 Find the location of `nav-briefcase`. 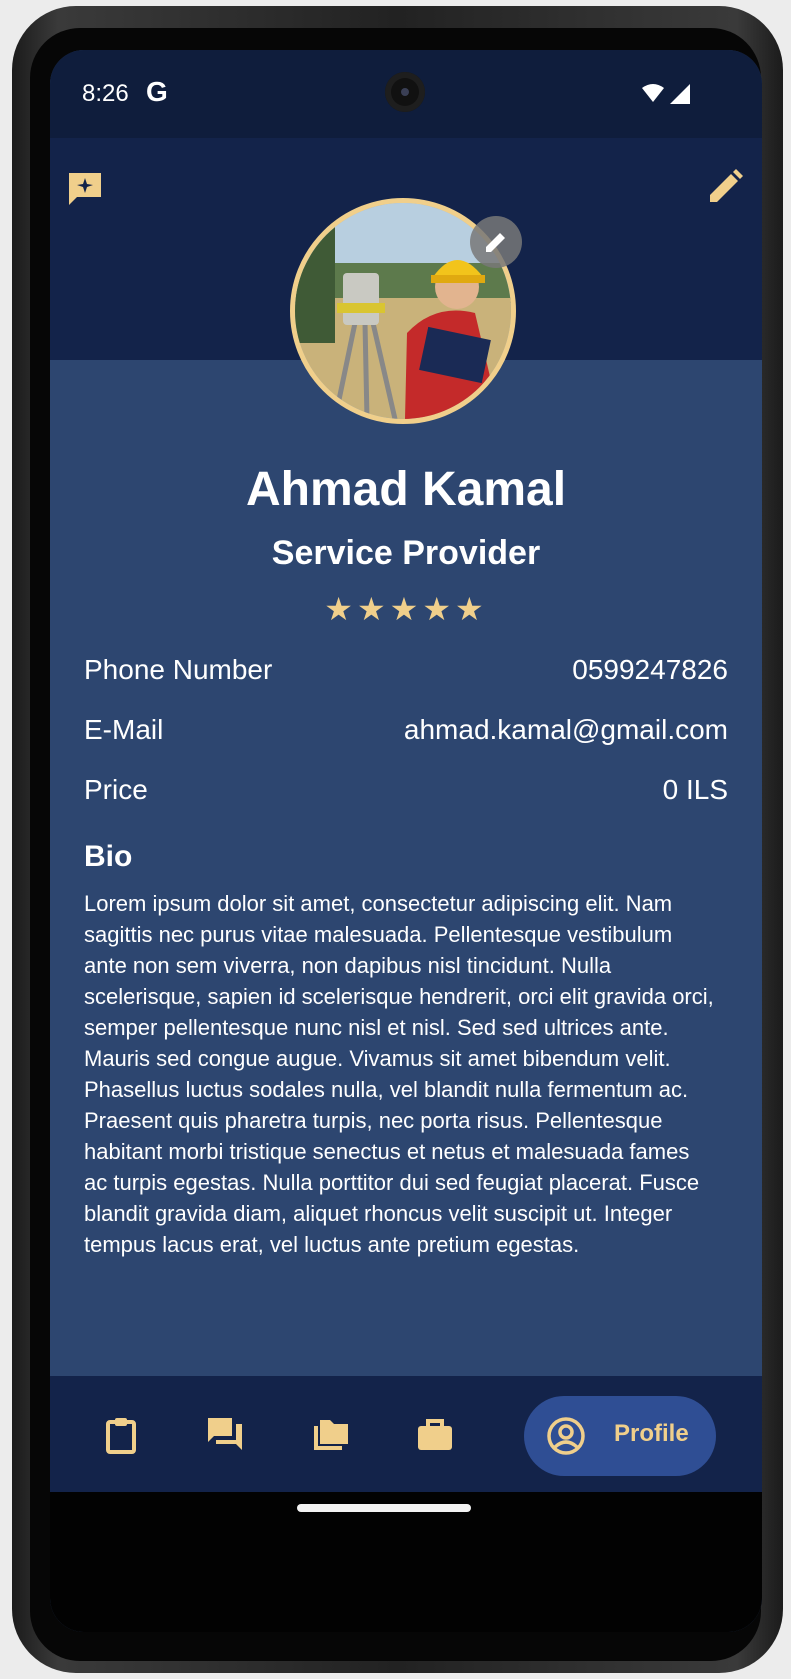

nav-briefcase is located at coordinates (435, 1435).